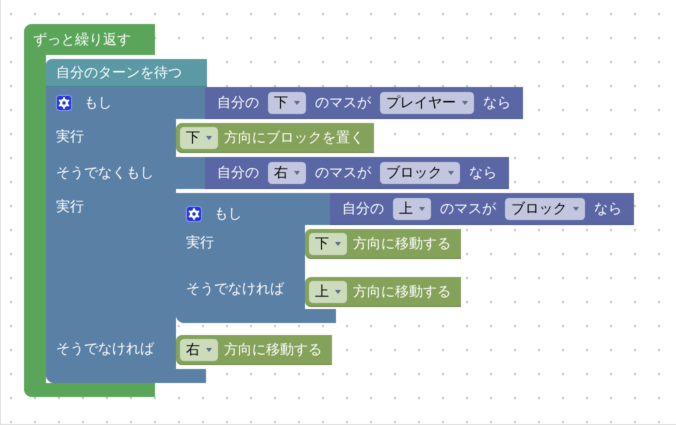  I want to click on action-block: 右 方向に移動する, so click(254, 350).